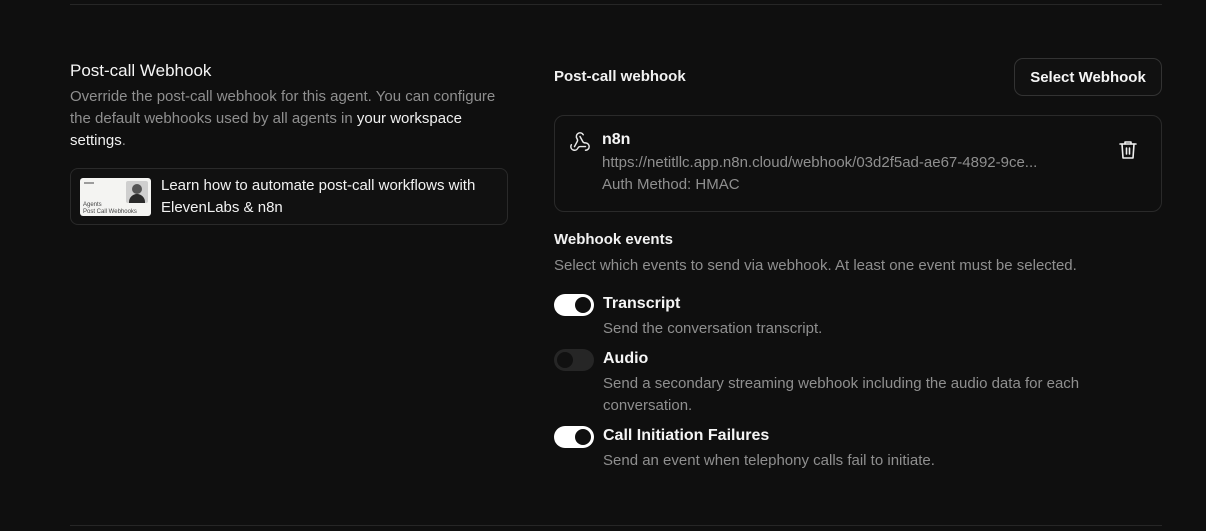  Describe the element at coordinates (574, 305) in the screenshot. I see `transcript-toggle` at that location.